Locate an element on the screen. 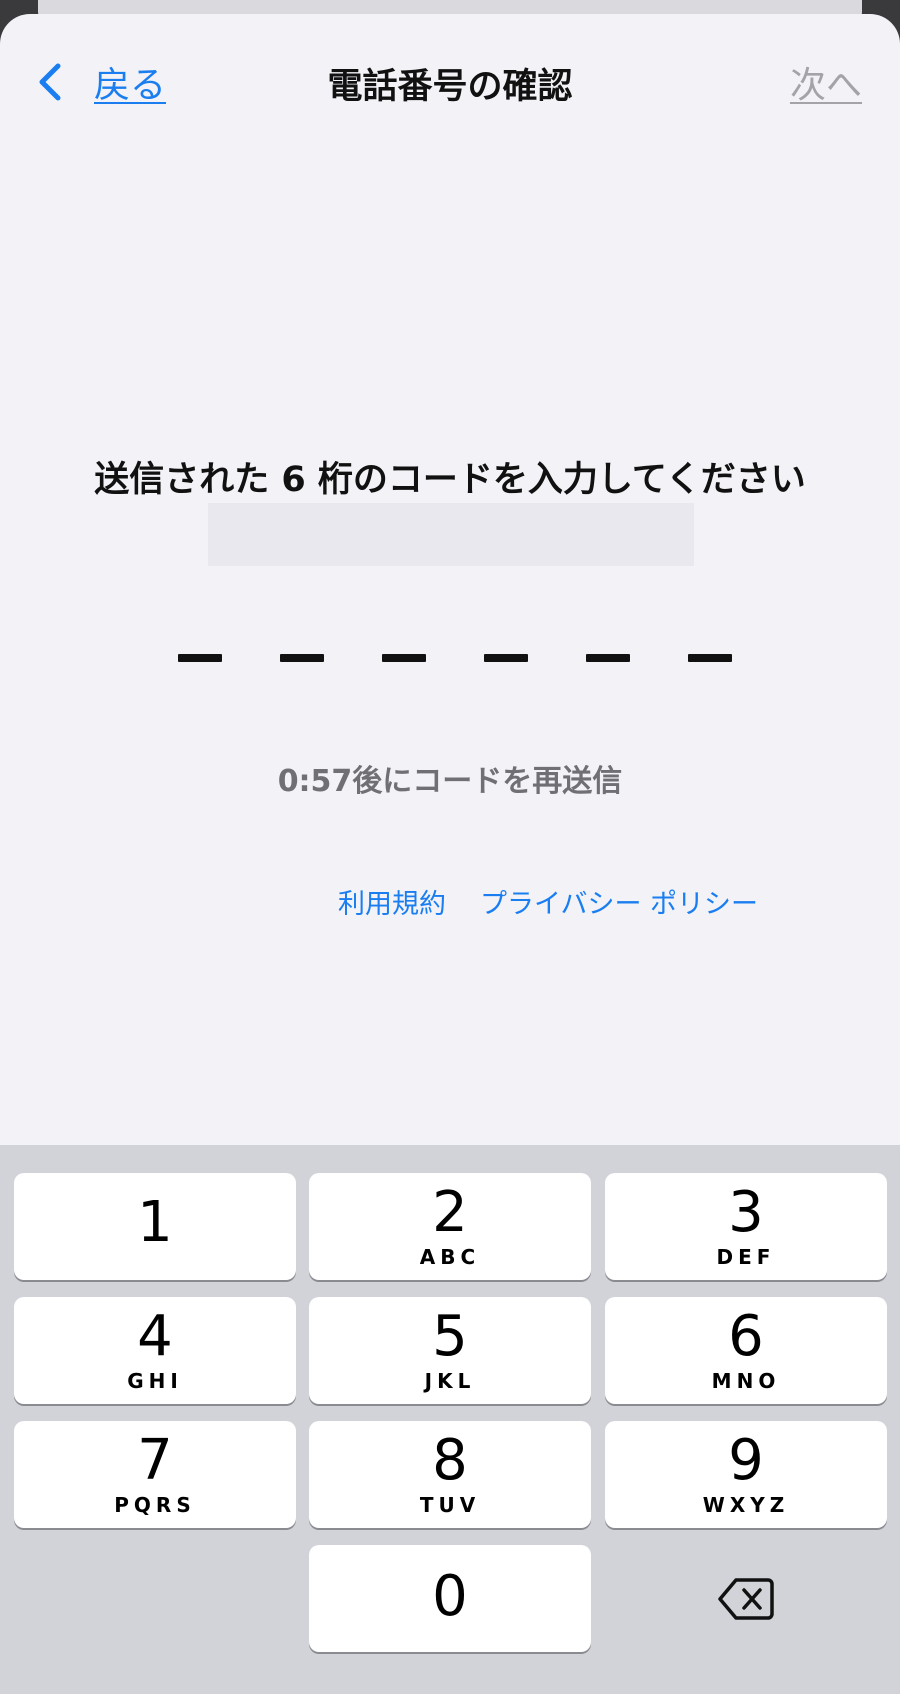  key-2: 2 ABC is located at coordinates (450, 1226).